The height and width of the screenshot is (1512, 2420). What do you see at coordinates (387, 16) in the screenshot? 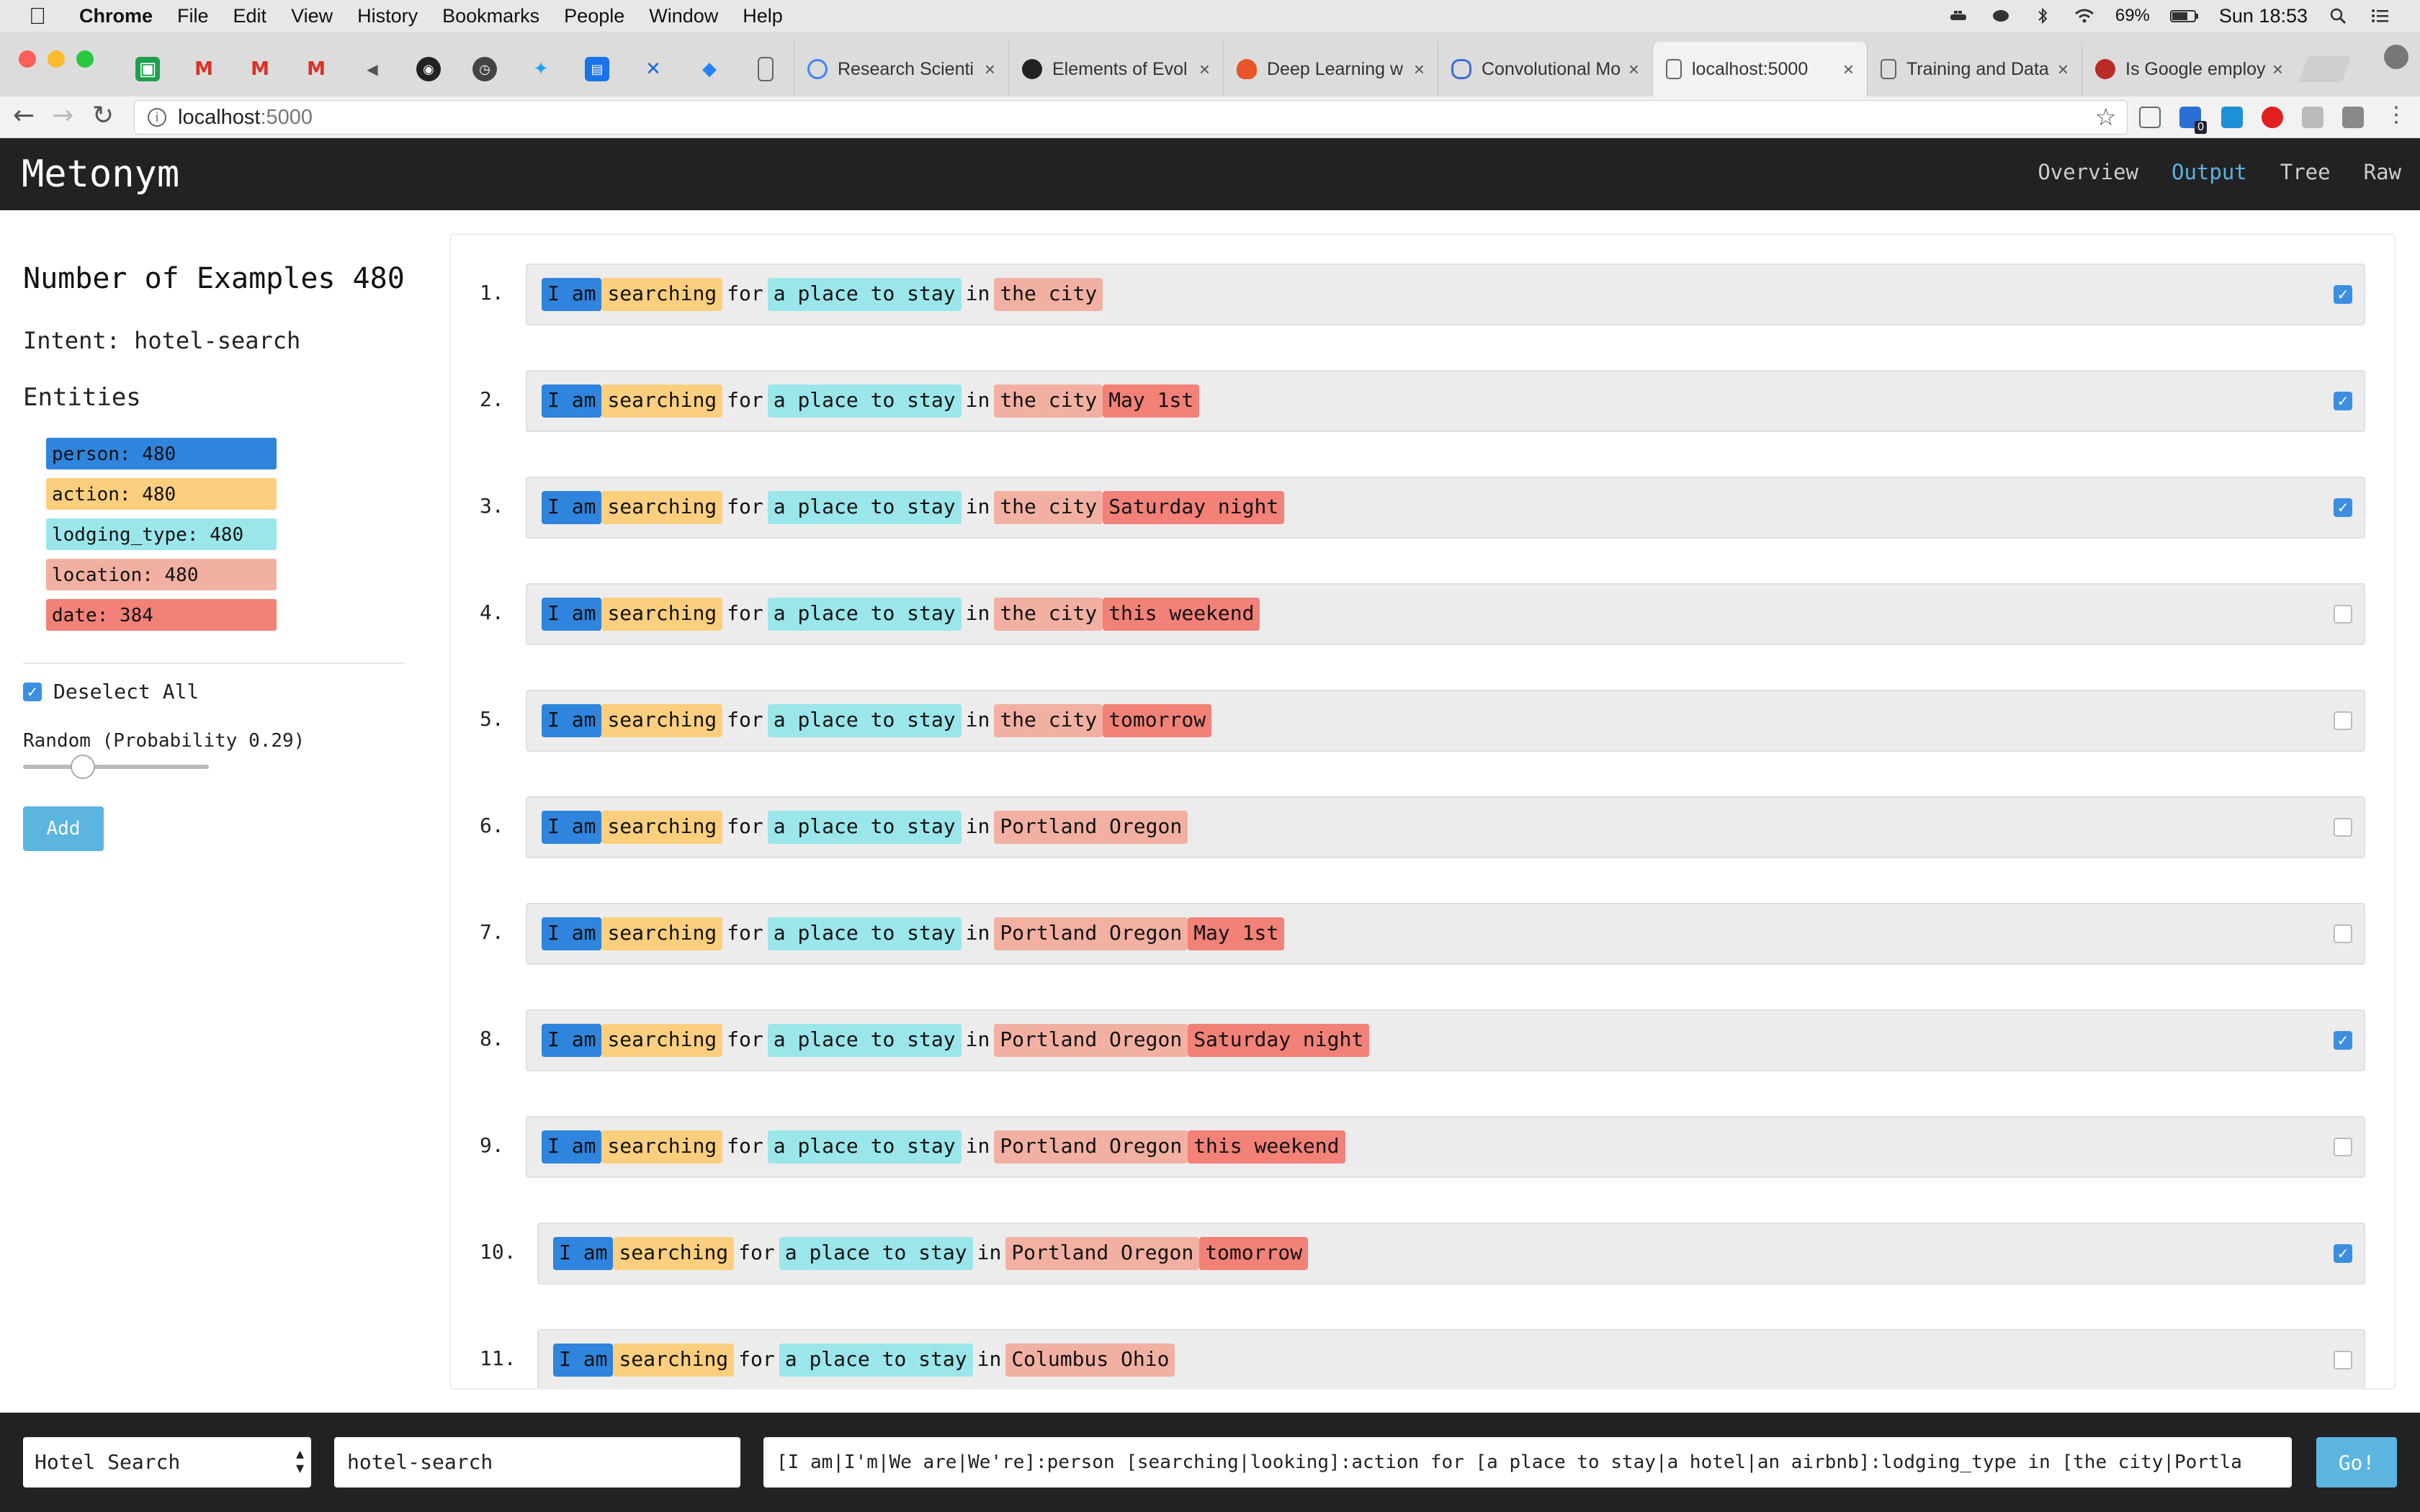
I see `menu-history: History` at bounding box center [387, 16].